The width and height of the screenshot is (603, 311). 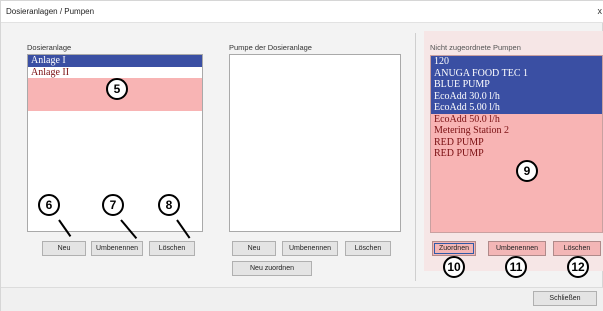 I want to click on callout-9: 9, so click(x=527, y=171).